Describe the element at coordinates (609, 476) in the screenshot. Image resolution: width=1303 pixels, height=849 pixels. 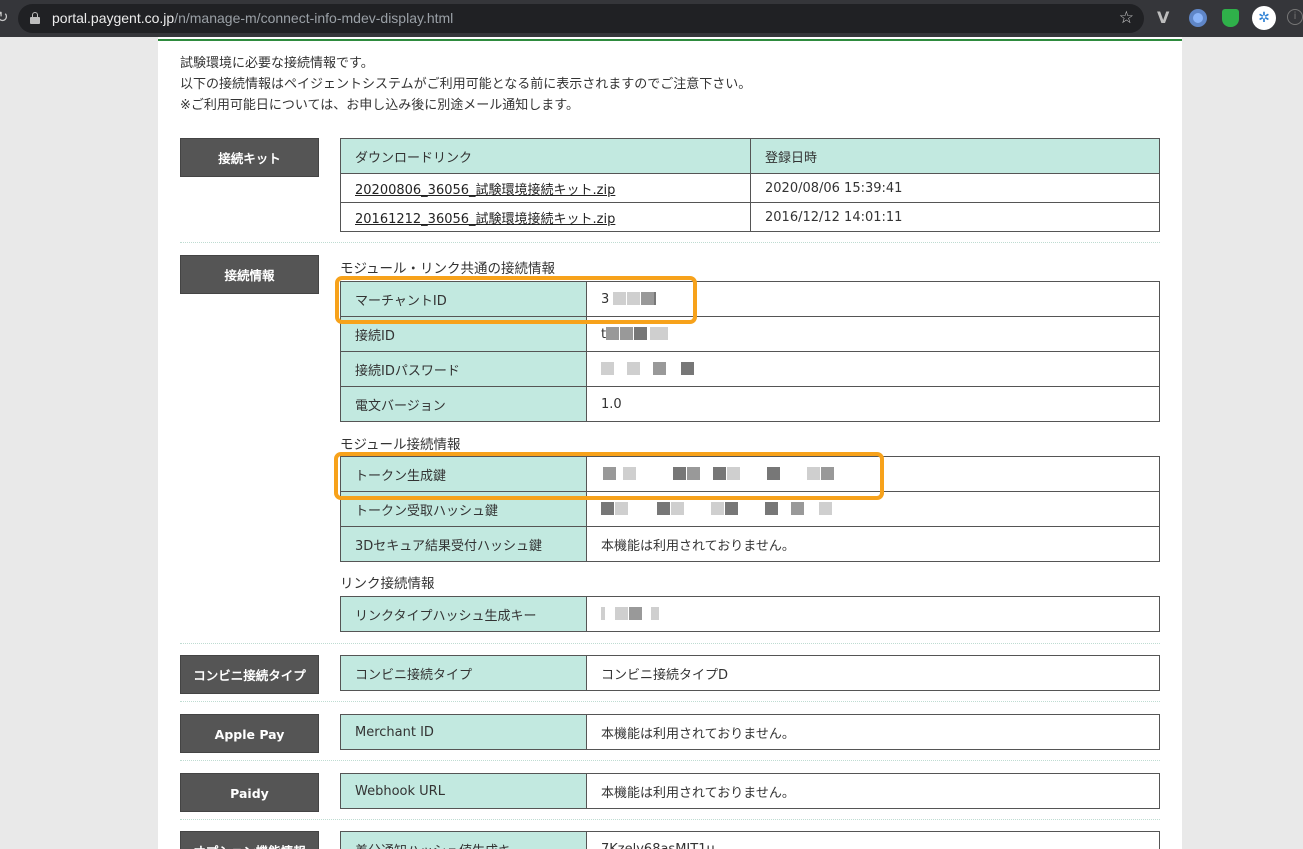
I see `highlight-token-key` at that location.